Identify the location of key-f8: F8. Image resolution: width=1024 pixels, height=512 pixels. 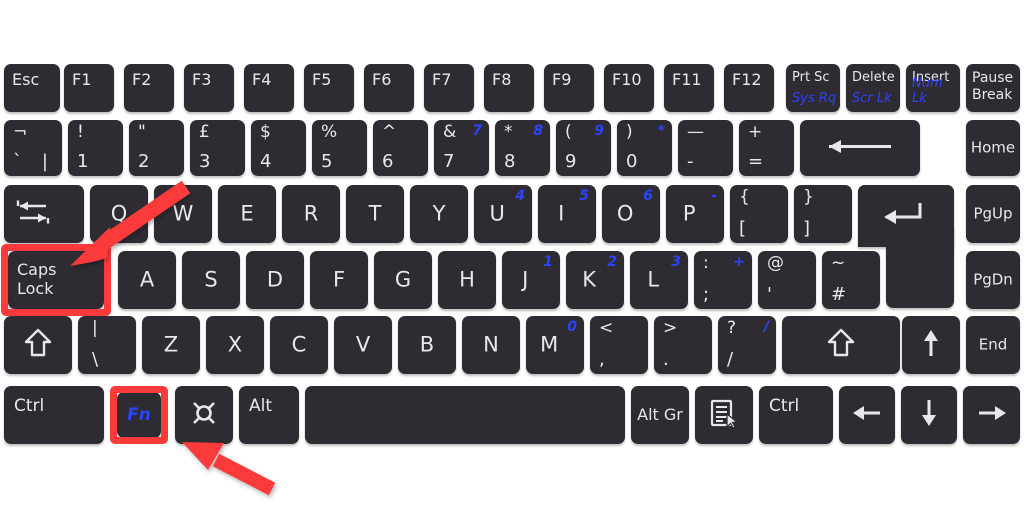
(509, 88).